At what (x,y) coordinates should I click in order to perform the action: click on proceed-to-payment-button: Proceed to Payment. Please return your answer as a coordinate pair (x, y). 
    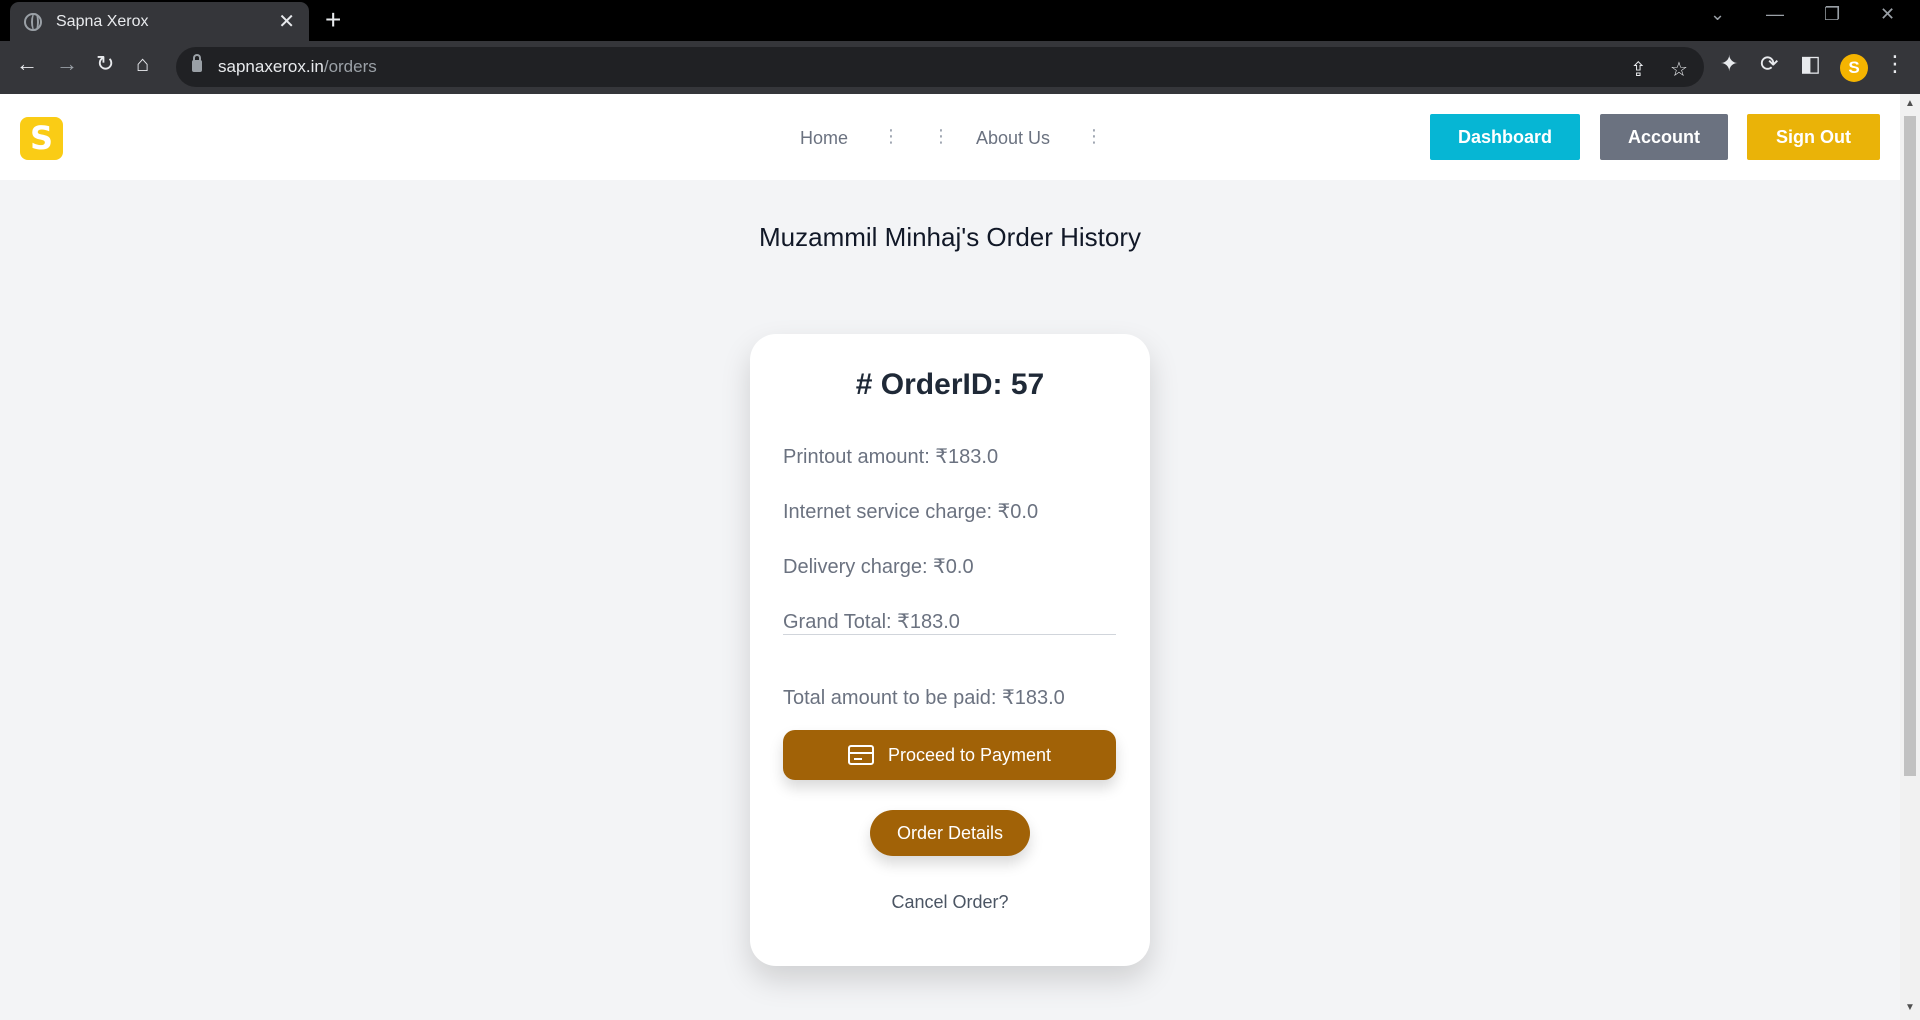
    Looking at the image, I should click on (949, 755).